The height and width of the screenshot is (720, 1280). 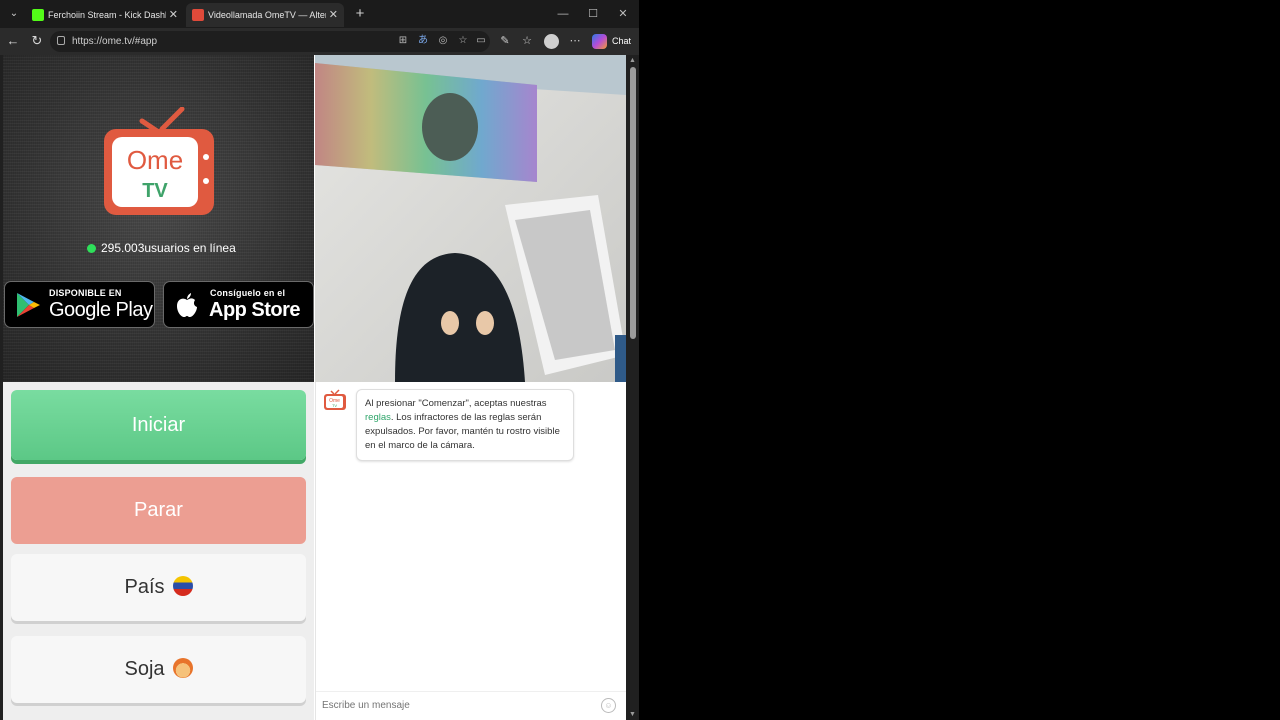 What do you see at coordinates (144, 669) in the screenshot?
I see `gender-label: Soja` at bounding box center [144, 669].